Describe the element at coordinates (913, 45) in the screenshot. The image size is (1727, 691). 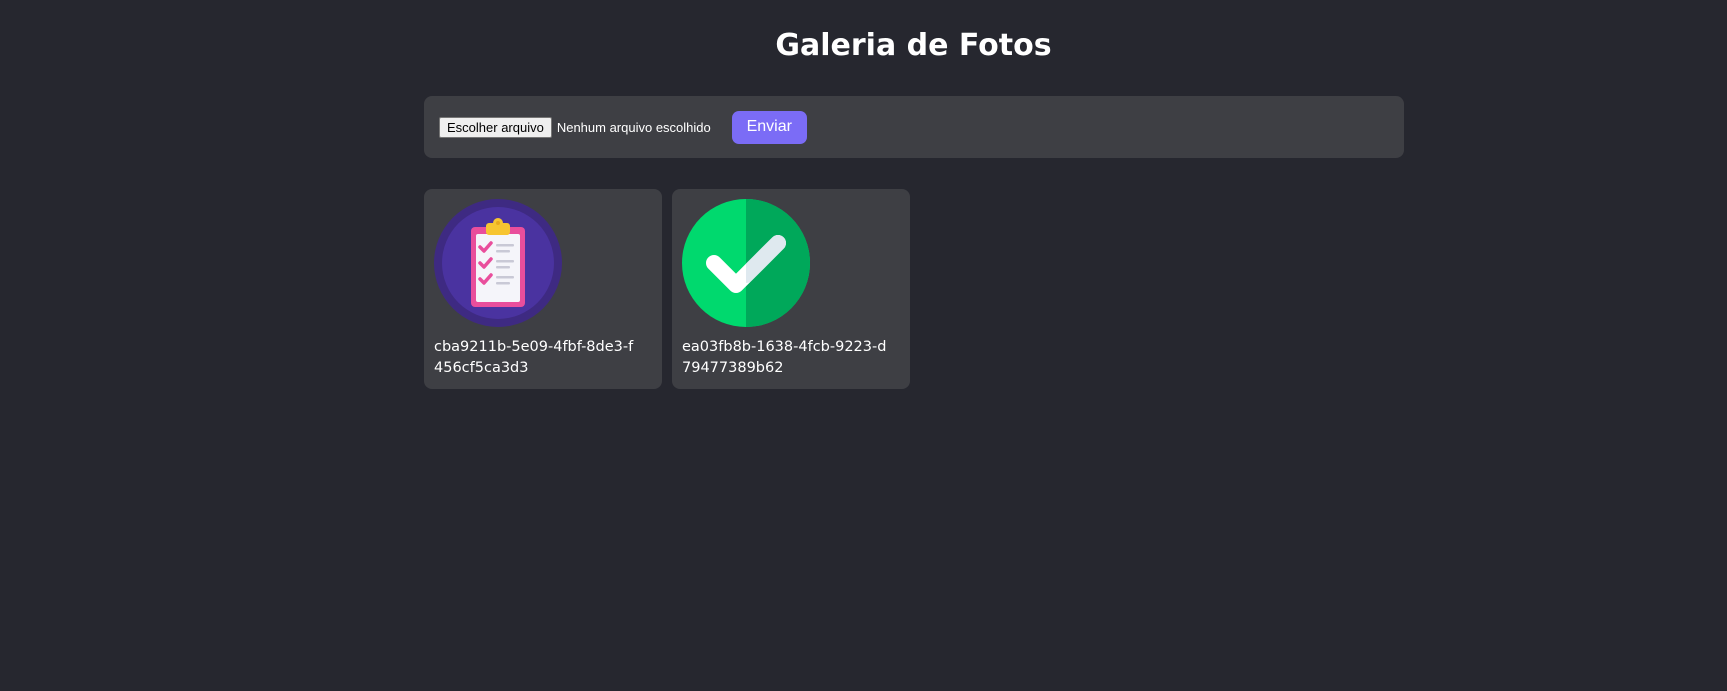
I see `page-title: Galeria de Fotos` at that location.